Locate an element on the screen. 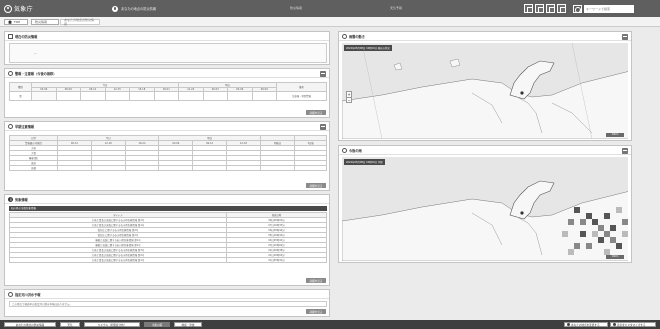  panel-title: 警報・注意報（今後の推移） is located at coordinates (36, 73).